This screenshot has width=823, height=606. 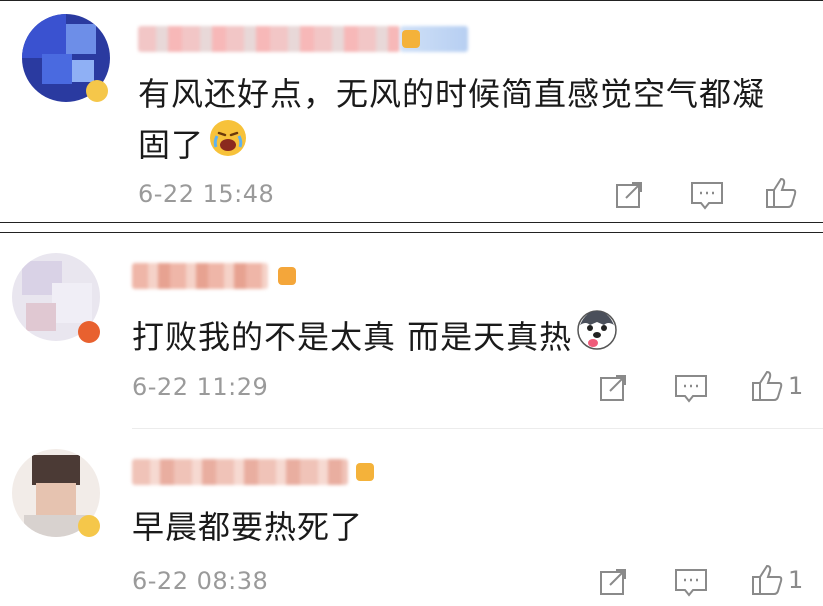 I want to click on like-button, so click(x=783, y=193).